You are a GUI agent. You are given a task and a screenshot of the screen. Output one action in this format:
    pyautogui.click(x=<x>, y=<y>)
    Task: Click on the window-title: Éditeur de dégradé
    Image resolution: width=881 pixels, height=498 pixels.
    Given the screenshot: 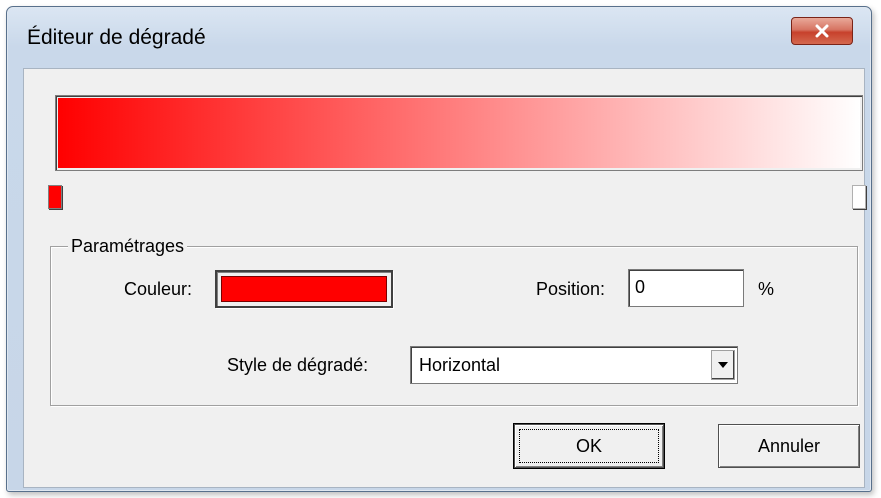 What is the action you would take?
    pyautogui.click(x=116, y=37)
    